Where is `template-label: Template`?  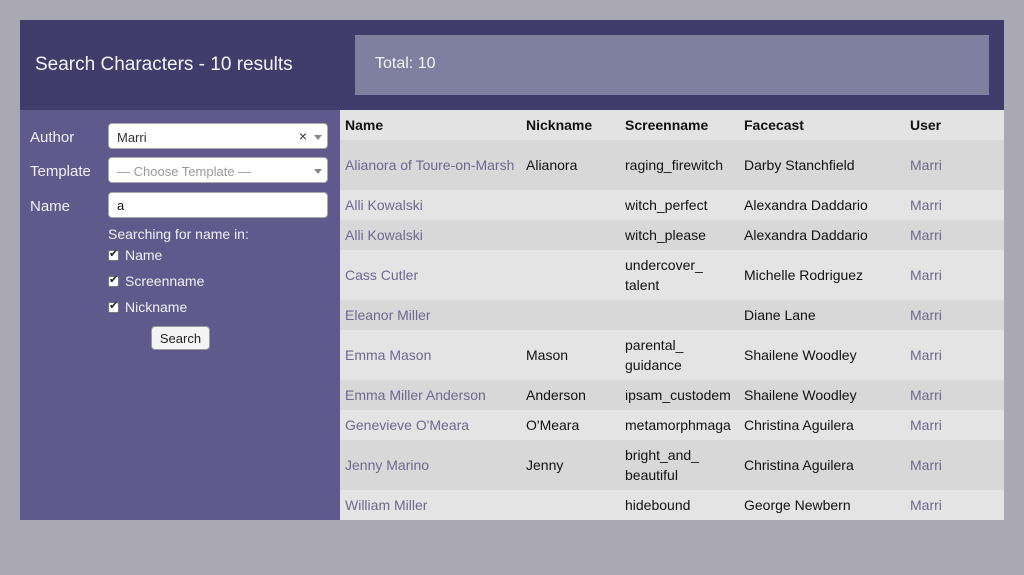 template-label: Template is located at coordinates (60, 171).